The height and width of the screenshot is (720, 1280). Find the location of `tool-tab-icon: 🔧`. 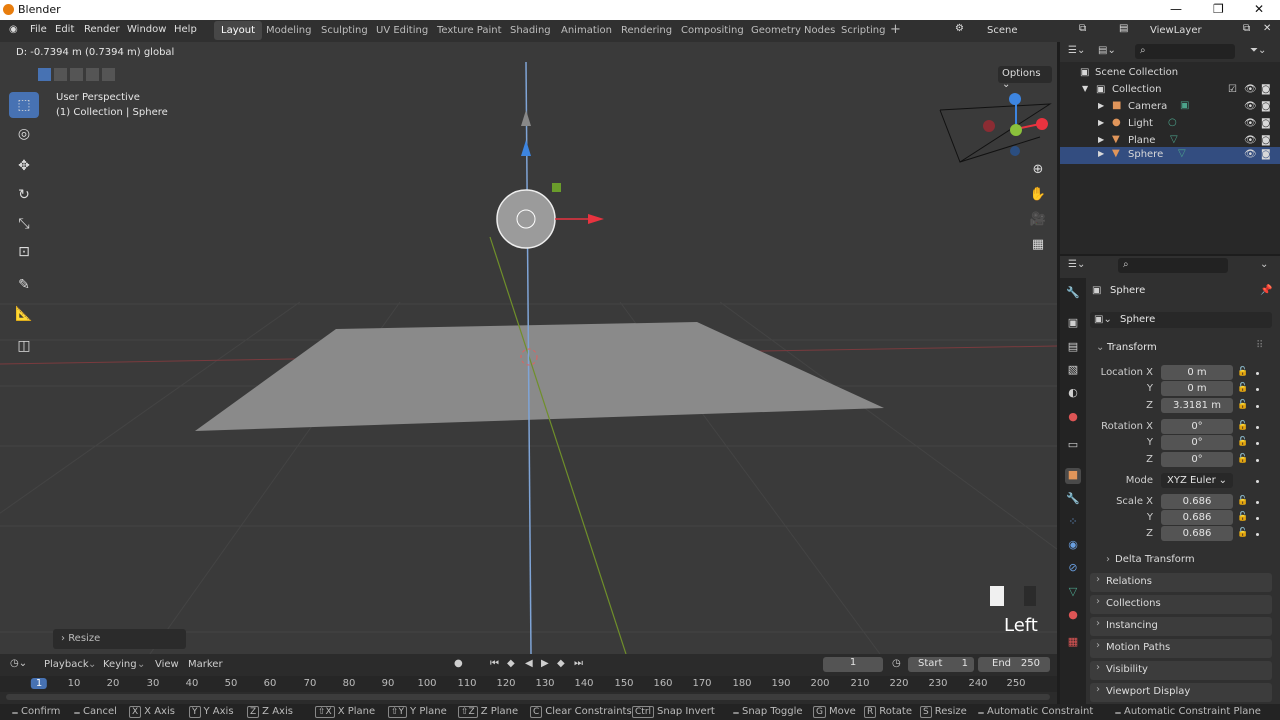

tool-tab-icon: 🔧 is located at coordinates (1073, 294).